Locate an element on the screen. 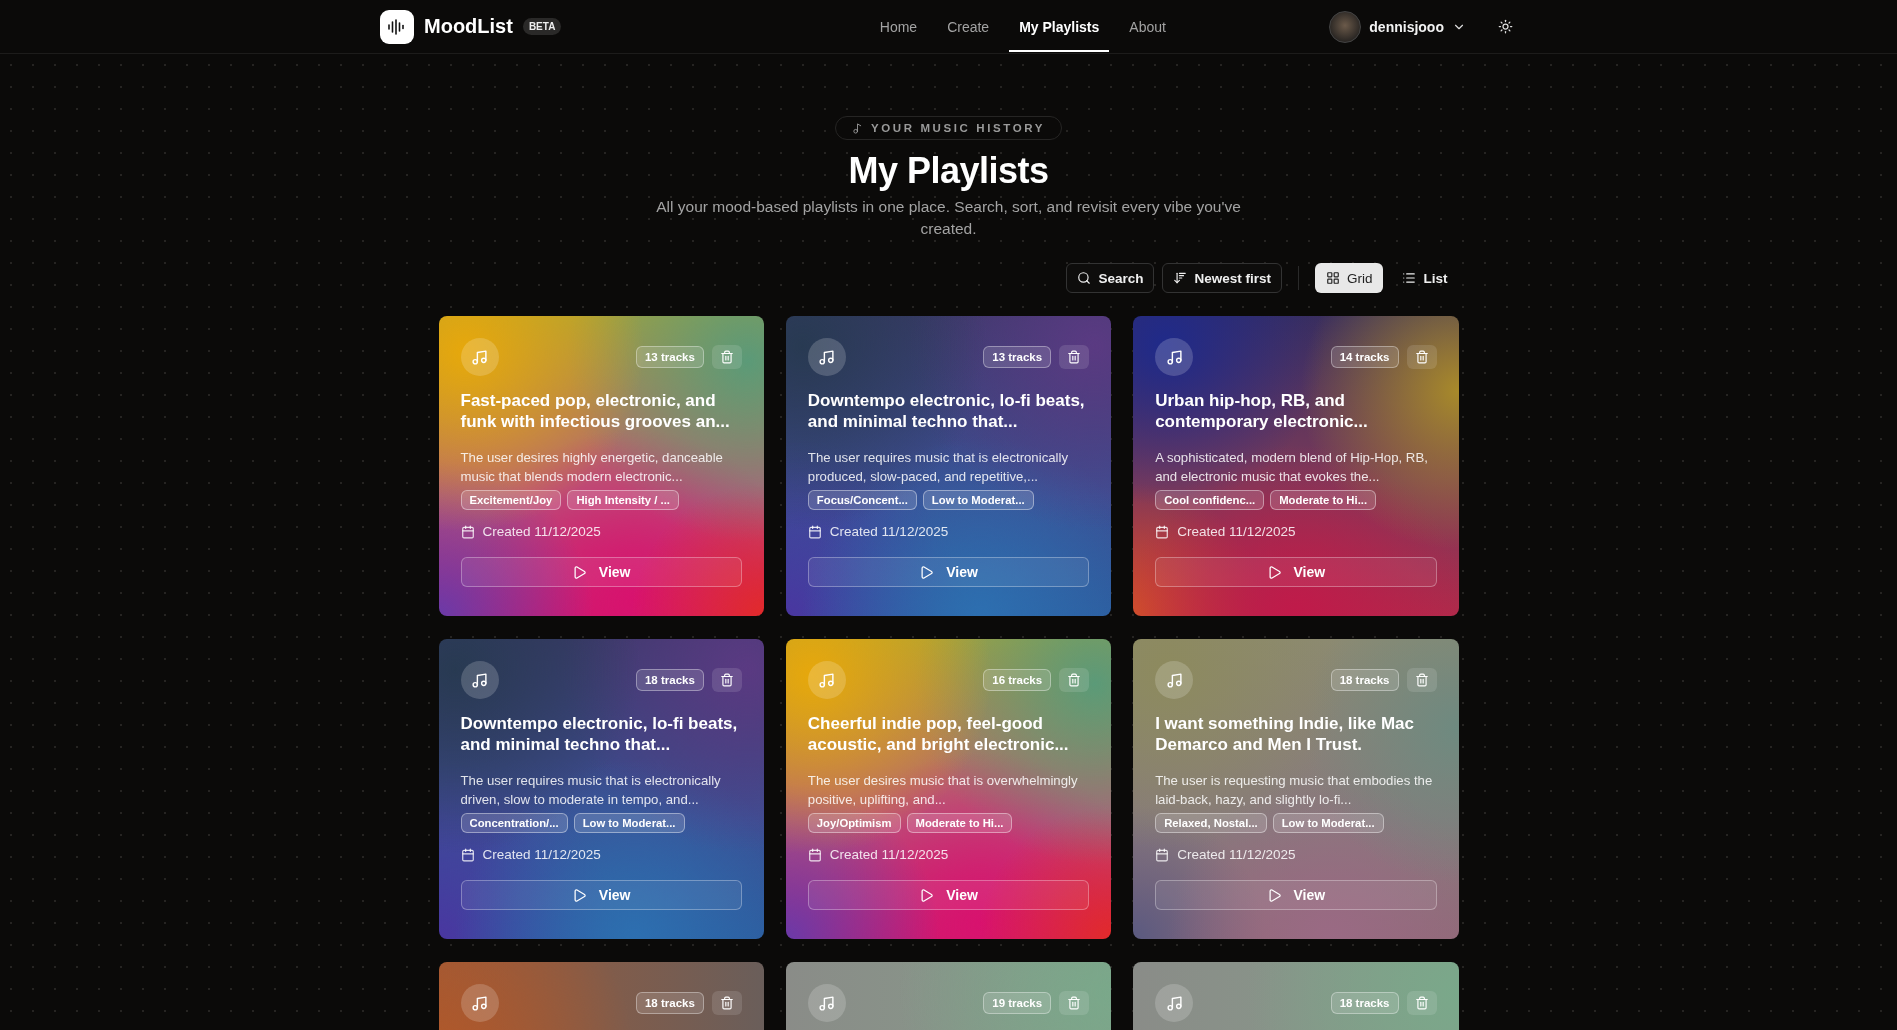 This screenshot has height=1030, width=1897. sort-icon is located at coordinates (1180, 278).